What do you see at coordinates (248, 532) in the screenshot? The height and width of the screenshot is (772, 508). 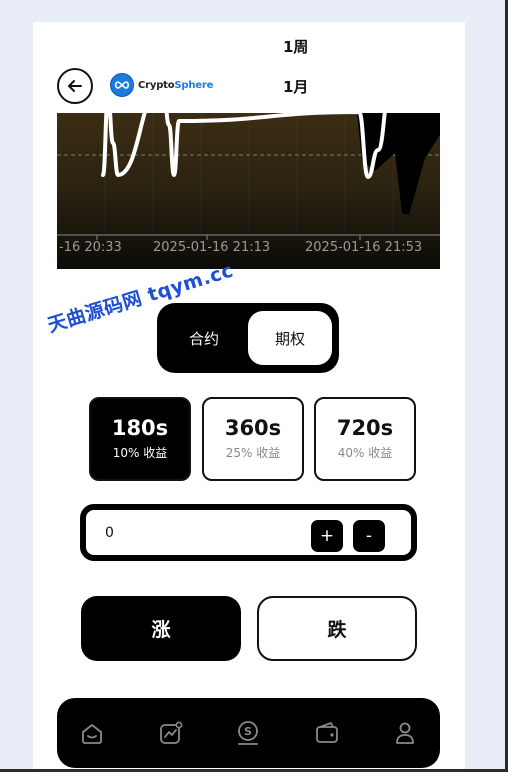 I see `amount-stepper: 0 + -` at bounding box center [248, 532].